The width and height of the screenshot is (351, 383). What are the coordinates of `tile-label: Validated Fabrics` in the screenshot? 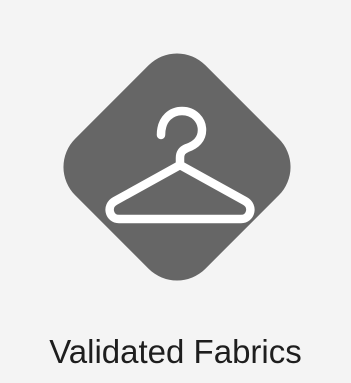 It's located at (175, 351).